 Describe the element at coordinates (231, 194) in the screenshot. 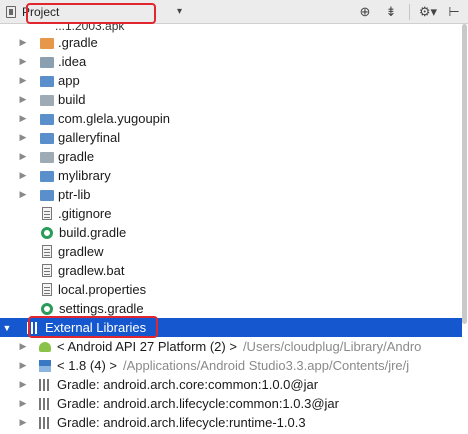

I see `tree-item-ptr-lib: ▶ ptr-lib` at that location.